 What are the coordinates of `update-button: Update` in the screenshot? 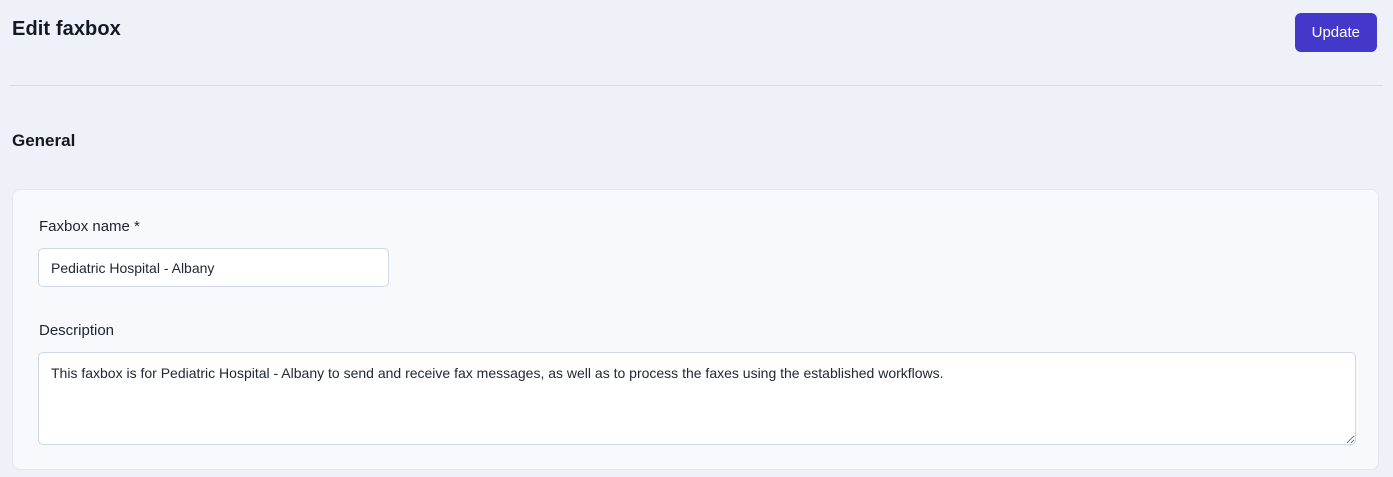 It's located at (1335, 32).